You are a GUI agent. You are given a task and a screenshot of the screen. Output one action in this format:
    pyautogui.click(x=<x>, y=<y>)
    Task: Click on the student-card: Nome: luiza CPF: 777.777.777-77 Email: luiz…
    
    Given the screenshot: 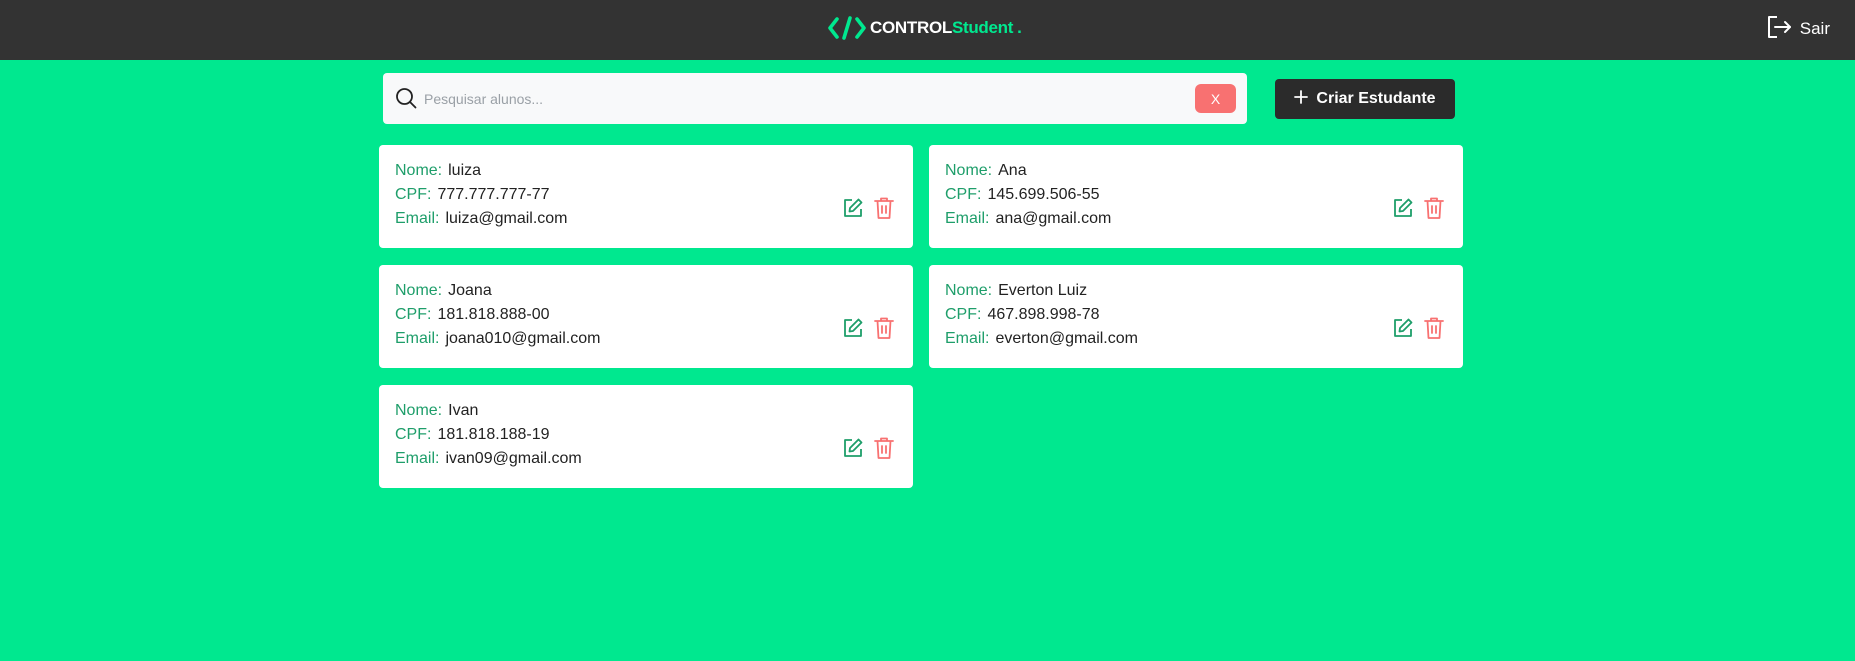 What is the action you would take?
    pyautogui.click(x=646, y=196)
    